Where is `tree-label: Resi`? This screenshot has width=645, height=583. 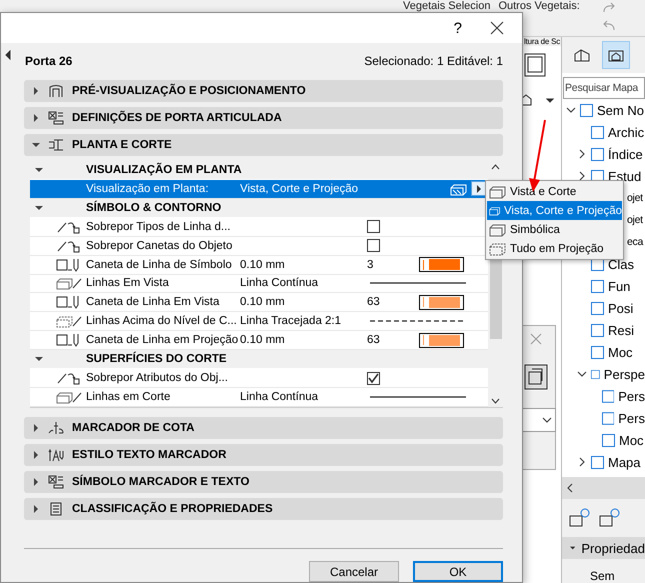 tree-label: Resi is located at coordinates (621, 330).